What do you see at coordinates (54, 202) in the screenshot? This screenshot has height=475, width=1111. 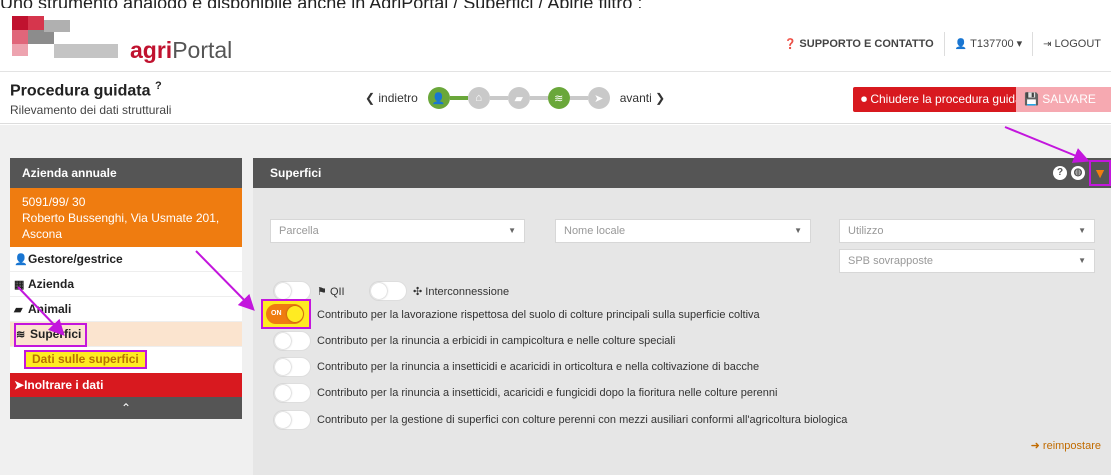 I see `farm-id: 5091/99/ 30` at bounding box center [54, 202].